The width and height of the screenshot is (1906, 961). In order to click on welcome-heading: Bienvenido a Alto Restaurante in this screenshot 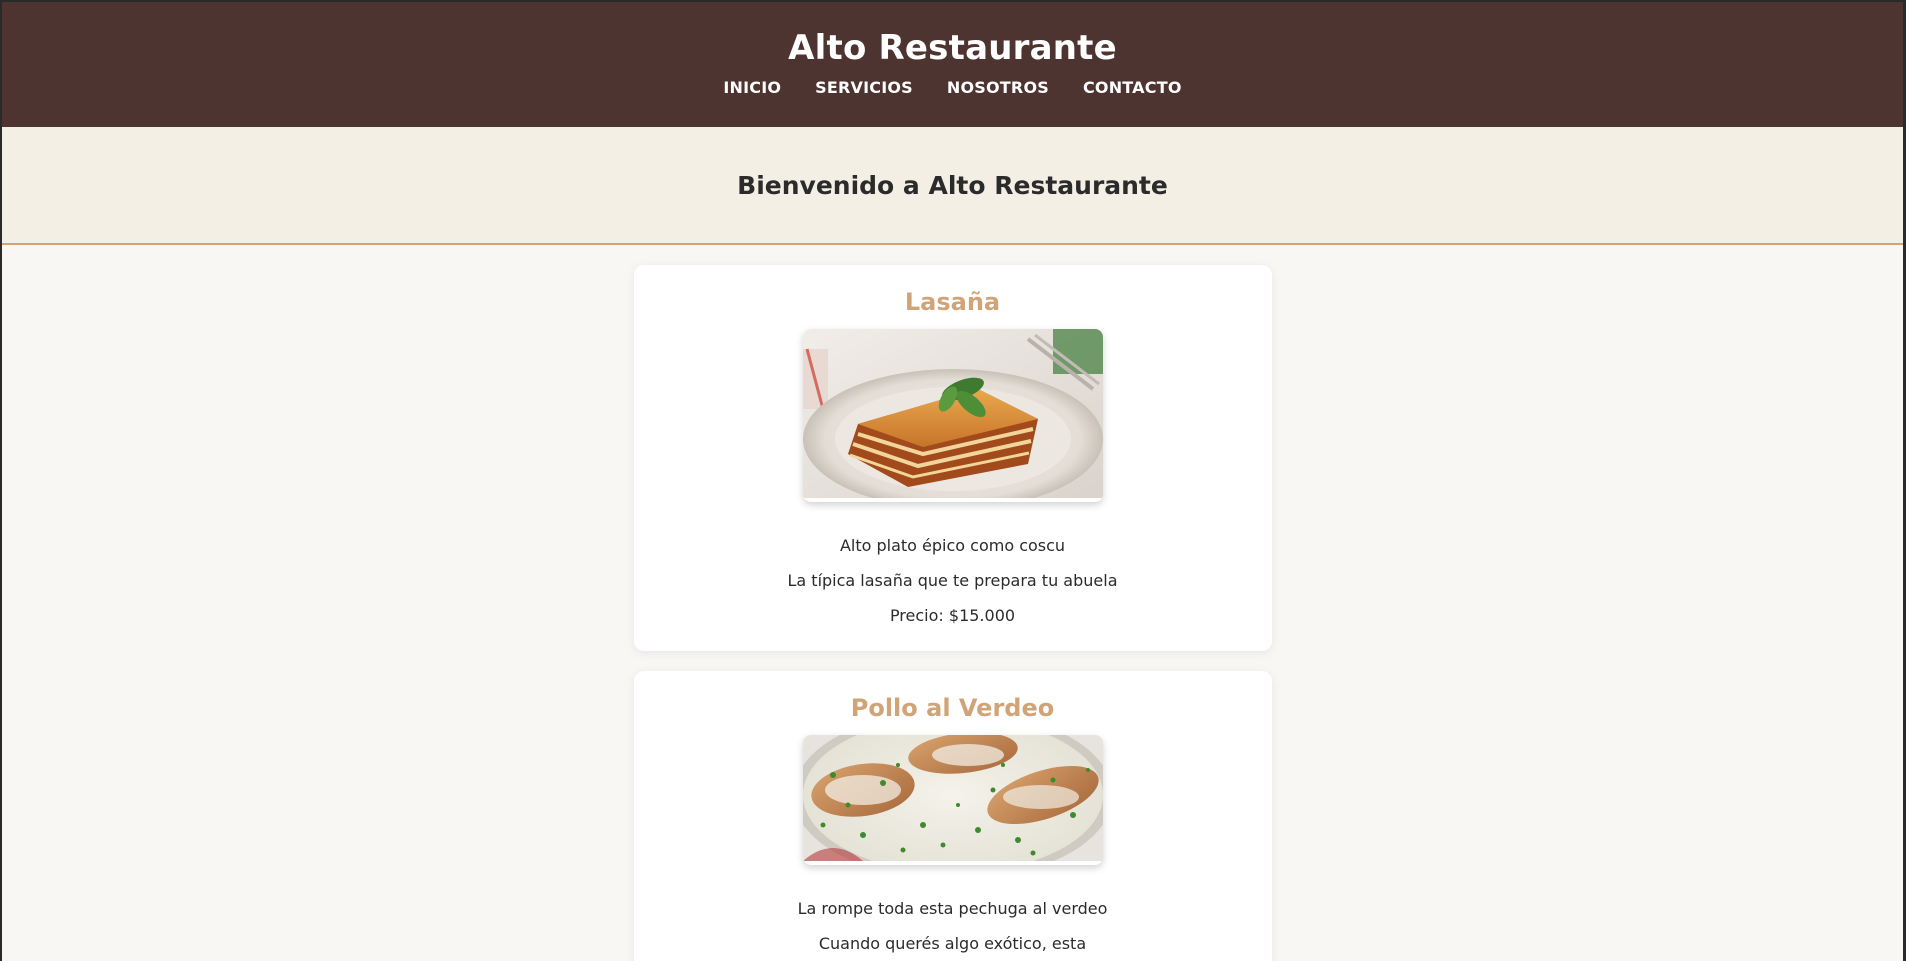, I will do `click(952, 185)`.